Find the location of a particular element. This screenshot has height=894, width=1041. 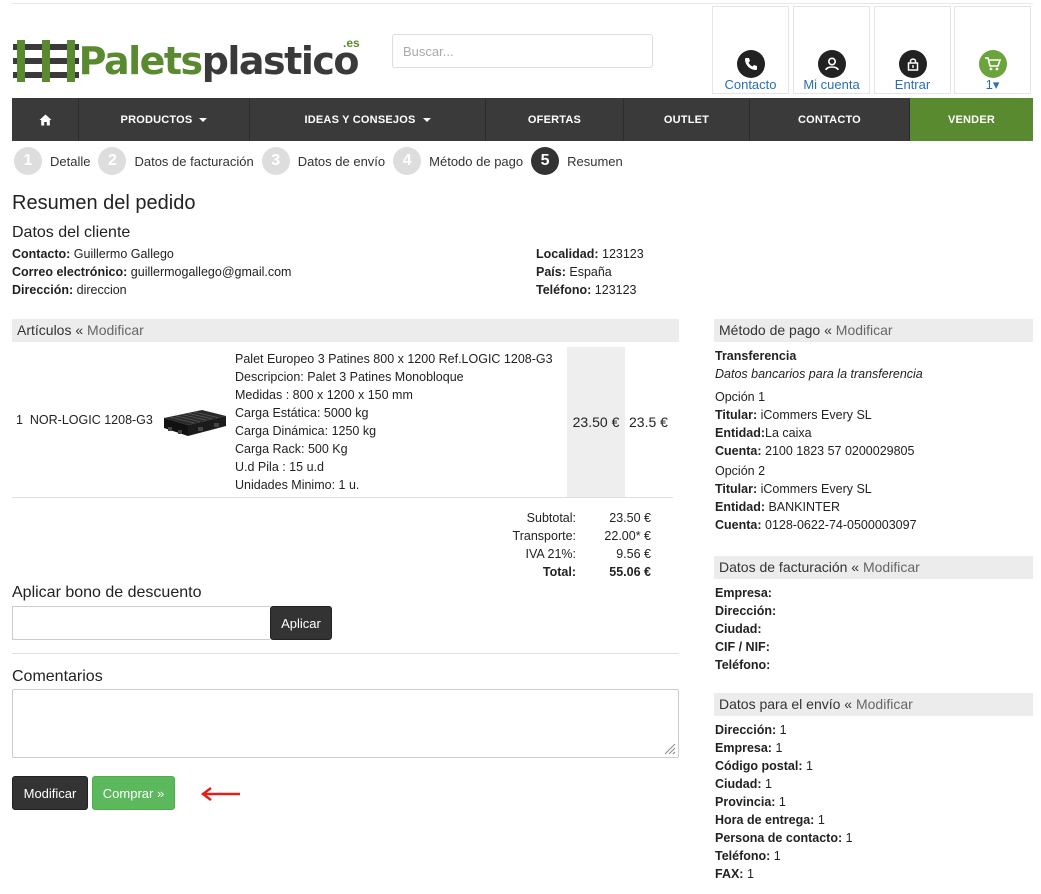

logo-tld: .es is located at coordinates (351, 43).